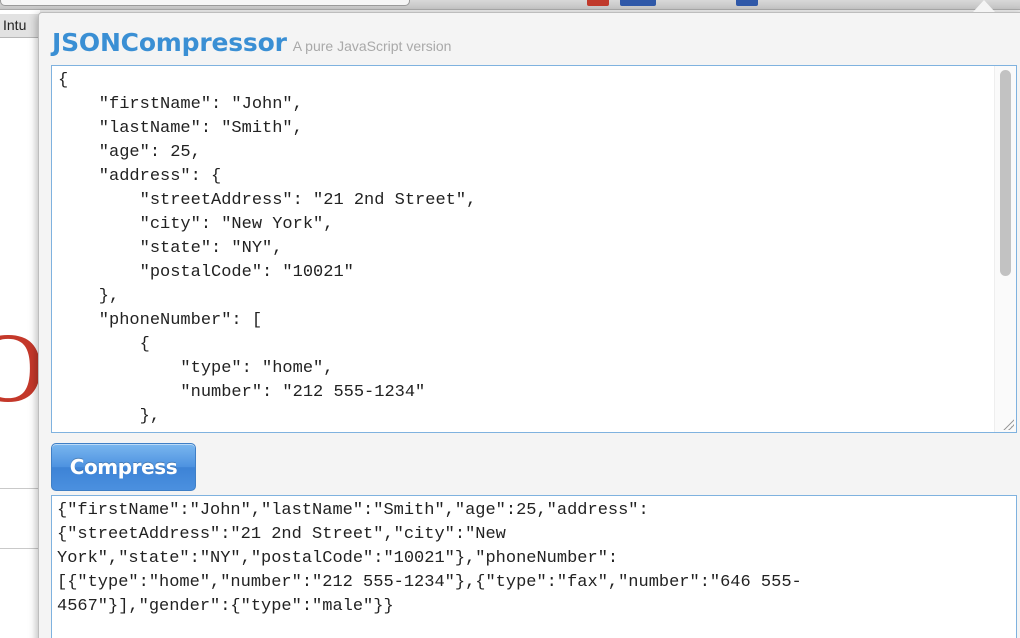  I want to click on input-scrollbar-thumb, so click(1005, 173).